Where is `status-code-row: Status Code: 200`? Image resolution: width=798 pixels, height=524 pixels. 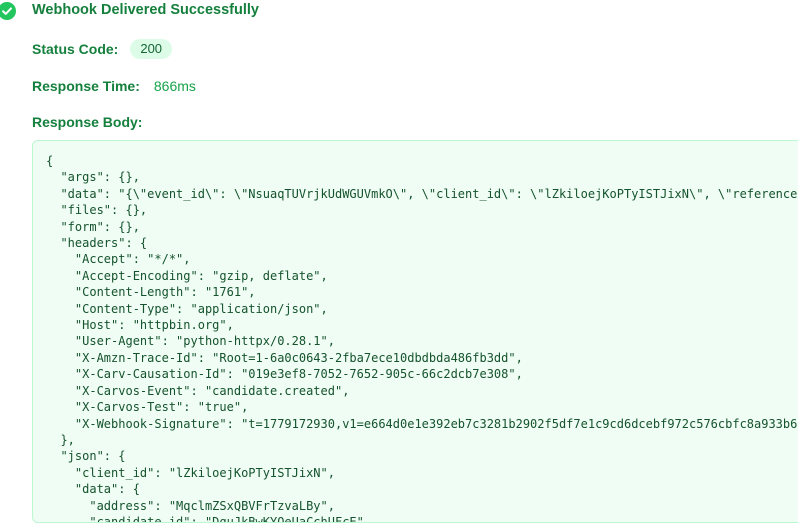
status-code-row: Status Code: 200 is located at coordinates (102, 49).